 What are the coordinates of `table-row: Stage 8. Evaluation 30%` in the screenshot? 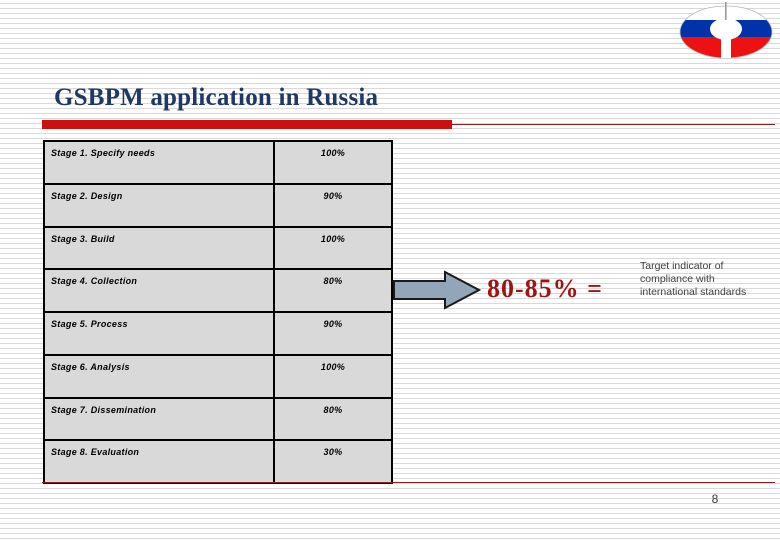 It's located at (218, 461).